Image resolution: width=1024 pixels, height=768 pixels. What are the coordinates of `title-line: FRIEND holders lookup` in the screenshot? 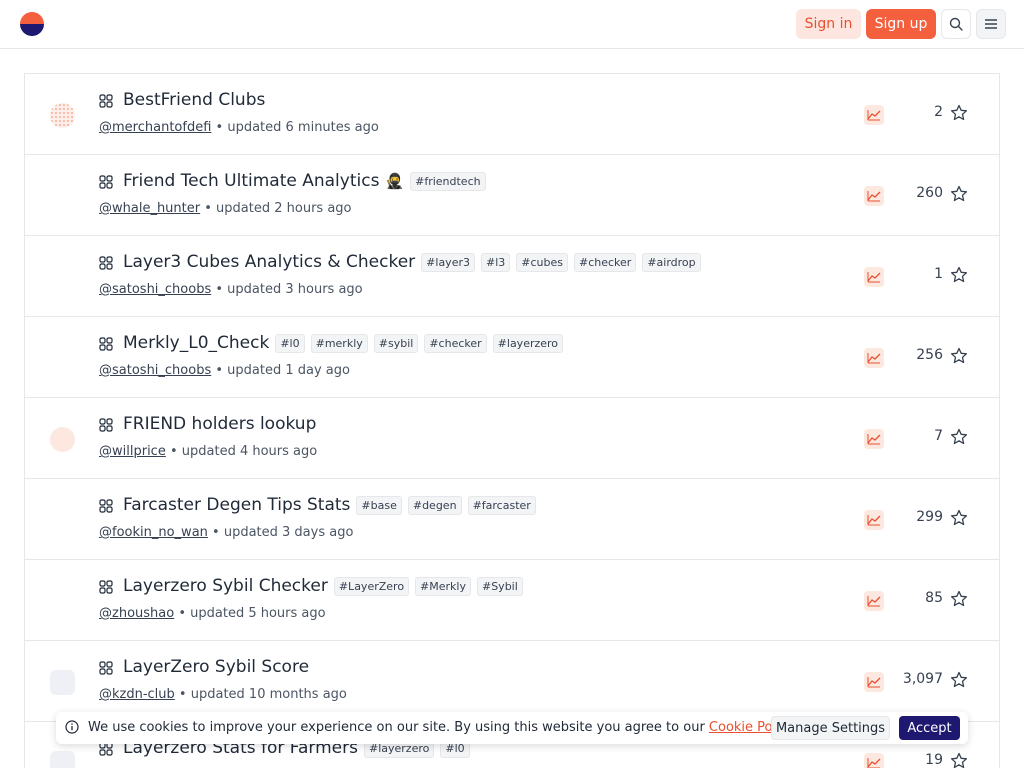 It's located at (219, 424).